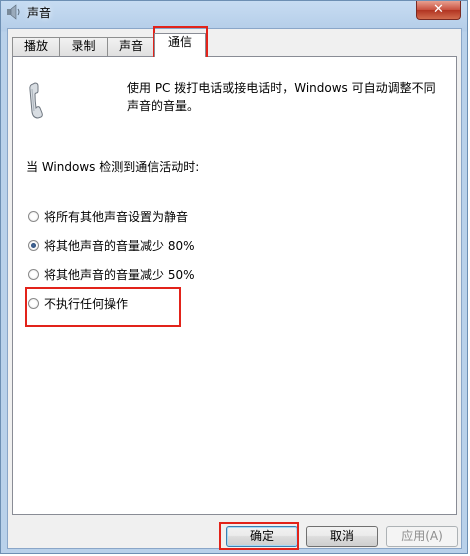 The width and height of the screenshot is (470, 556). I want to click on option-reduce-50: 将其他声音的音量减少 50%, so click(111, 274).